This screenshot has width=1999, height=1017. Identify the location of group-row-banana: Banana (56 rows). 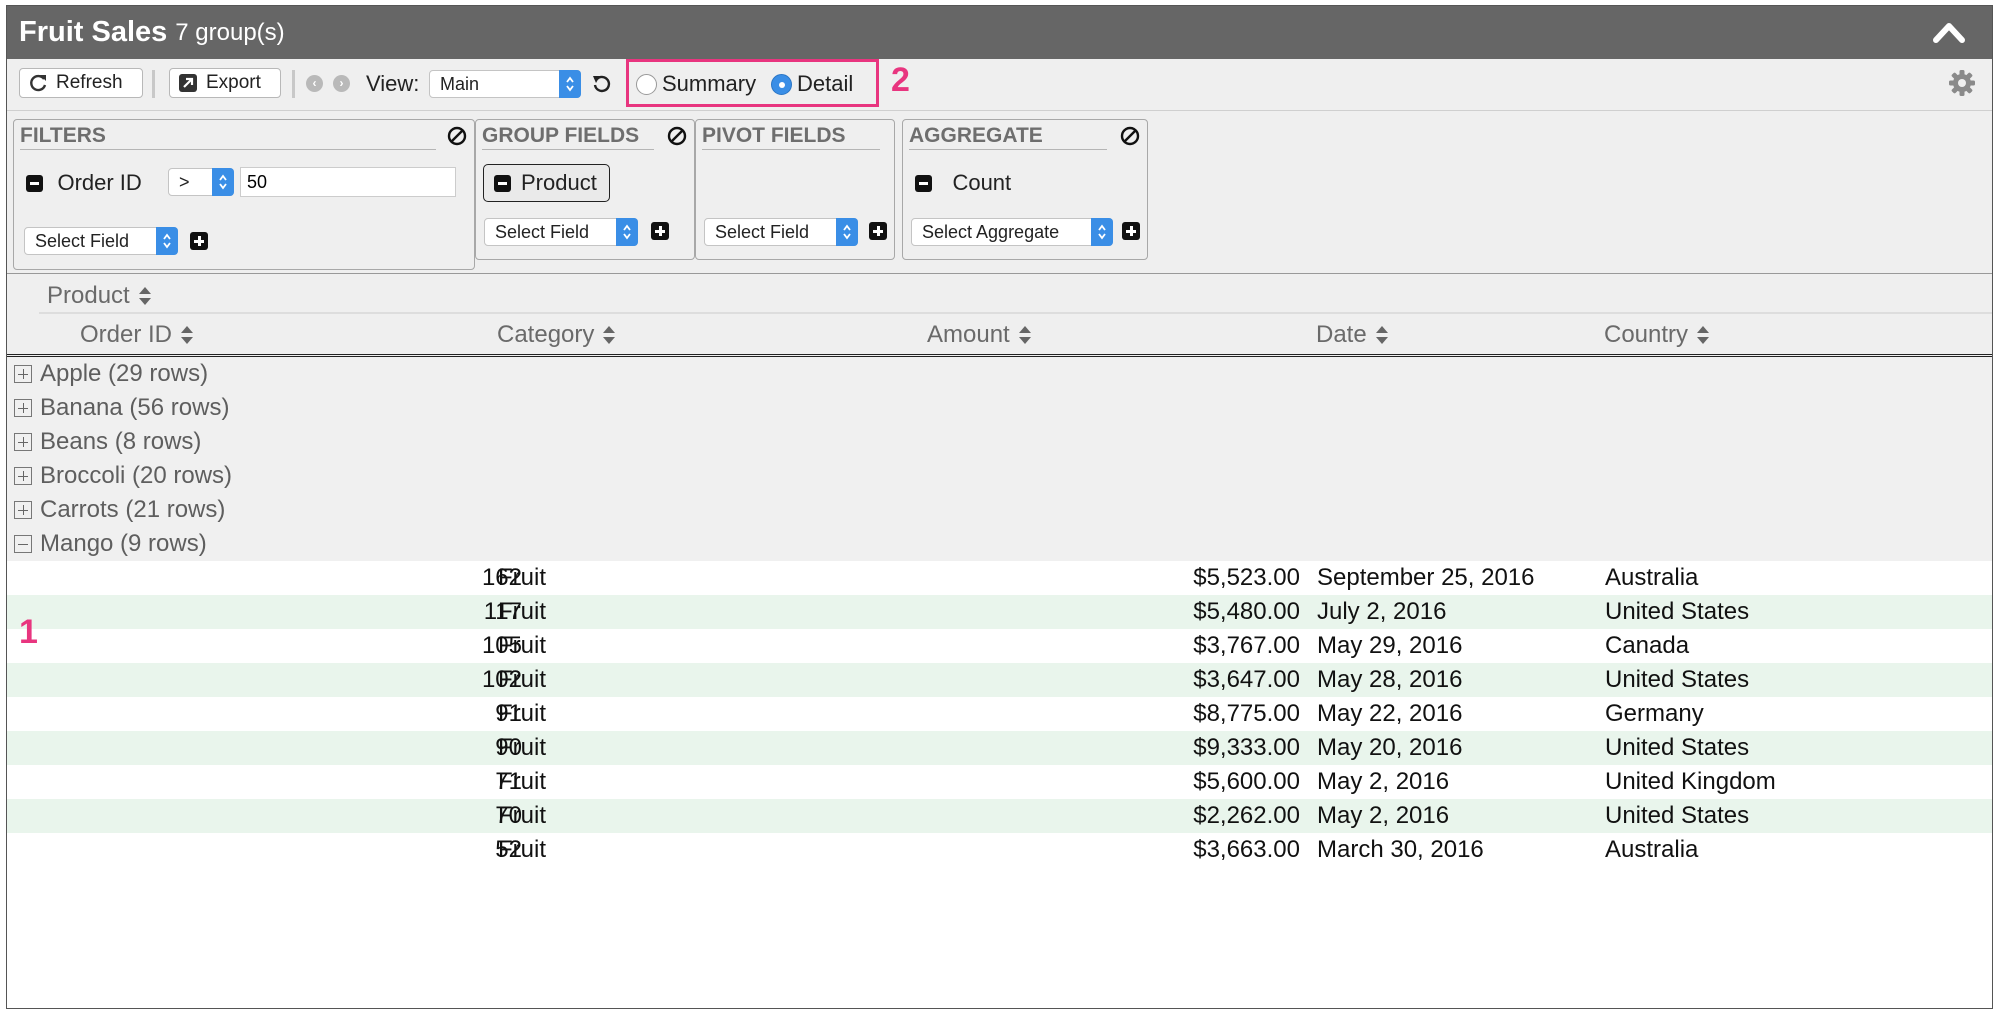
(999, 408).